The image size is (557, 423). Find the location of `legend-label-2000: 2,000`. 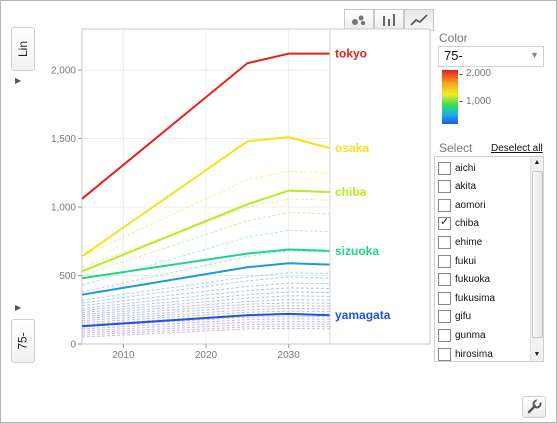

legend-label-2000: 2,000 is located at coordinates (479, 73).